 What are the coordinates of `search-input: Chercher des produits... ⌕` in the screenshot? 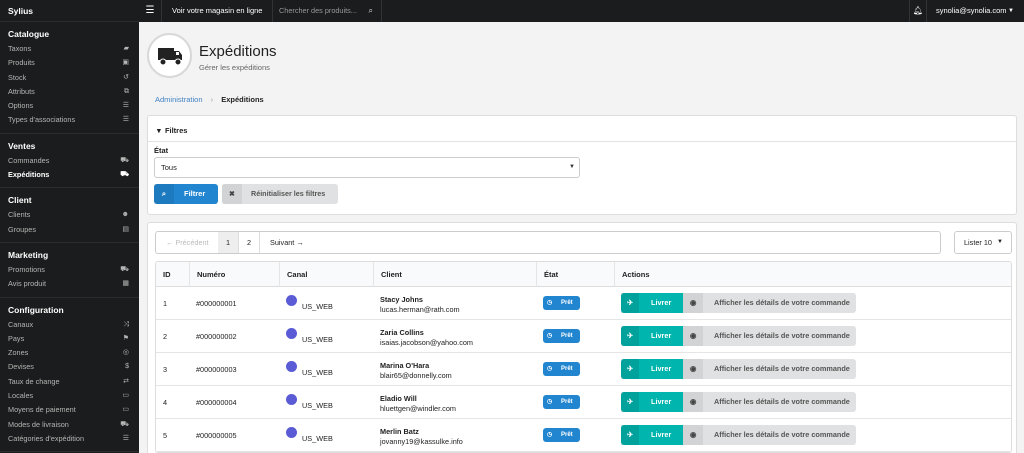 It's located at (326, 11).